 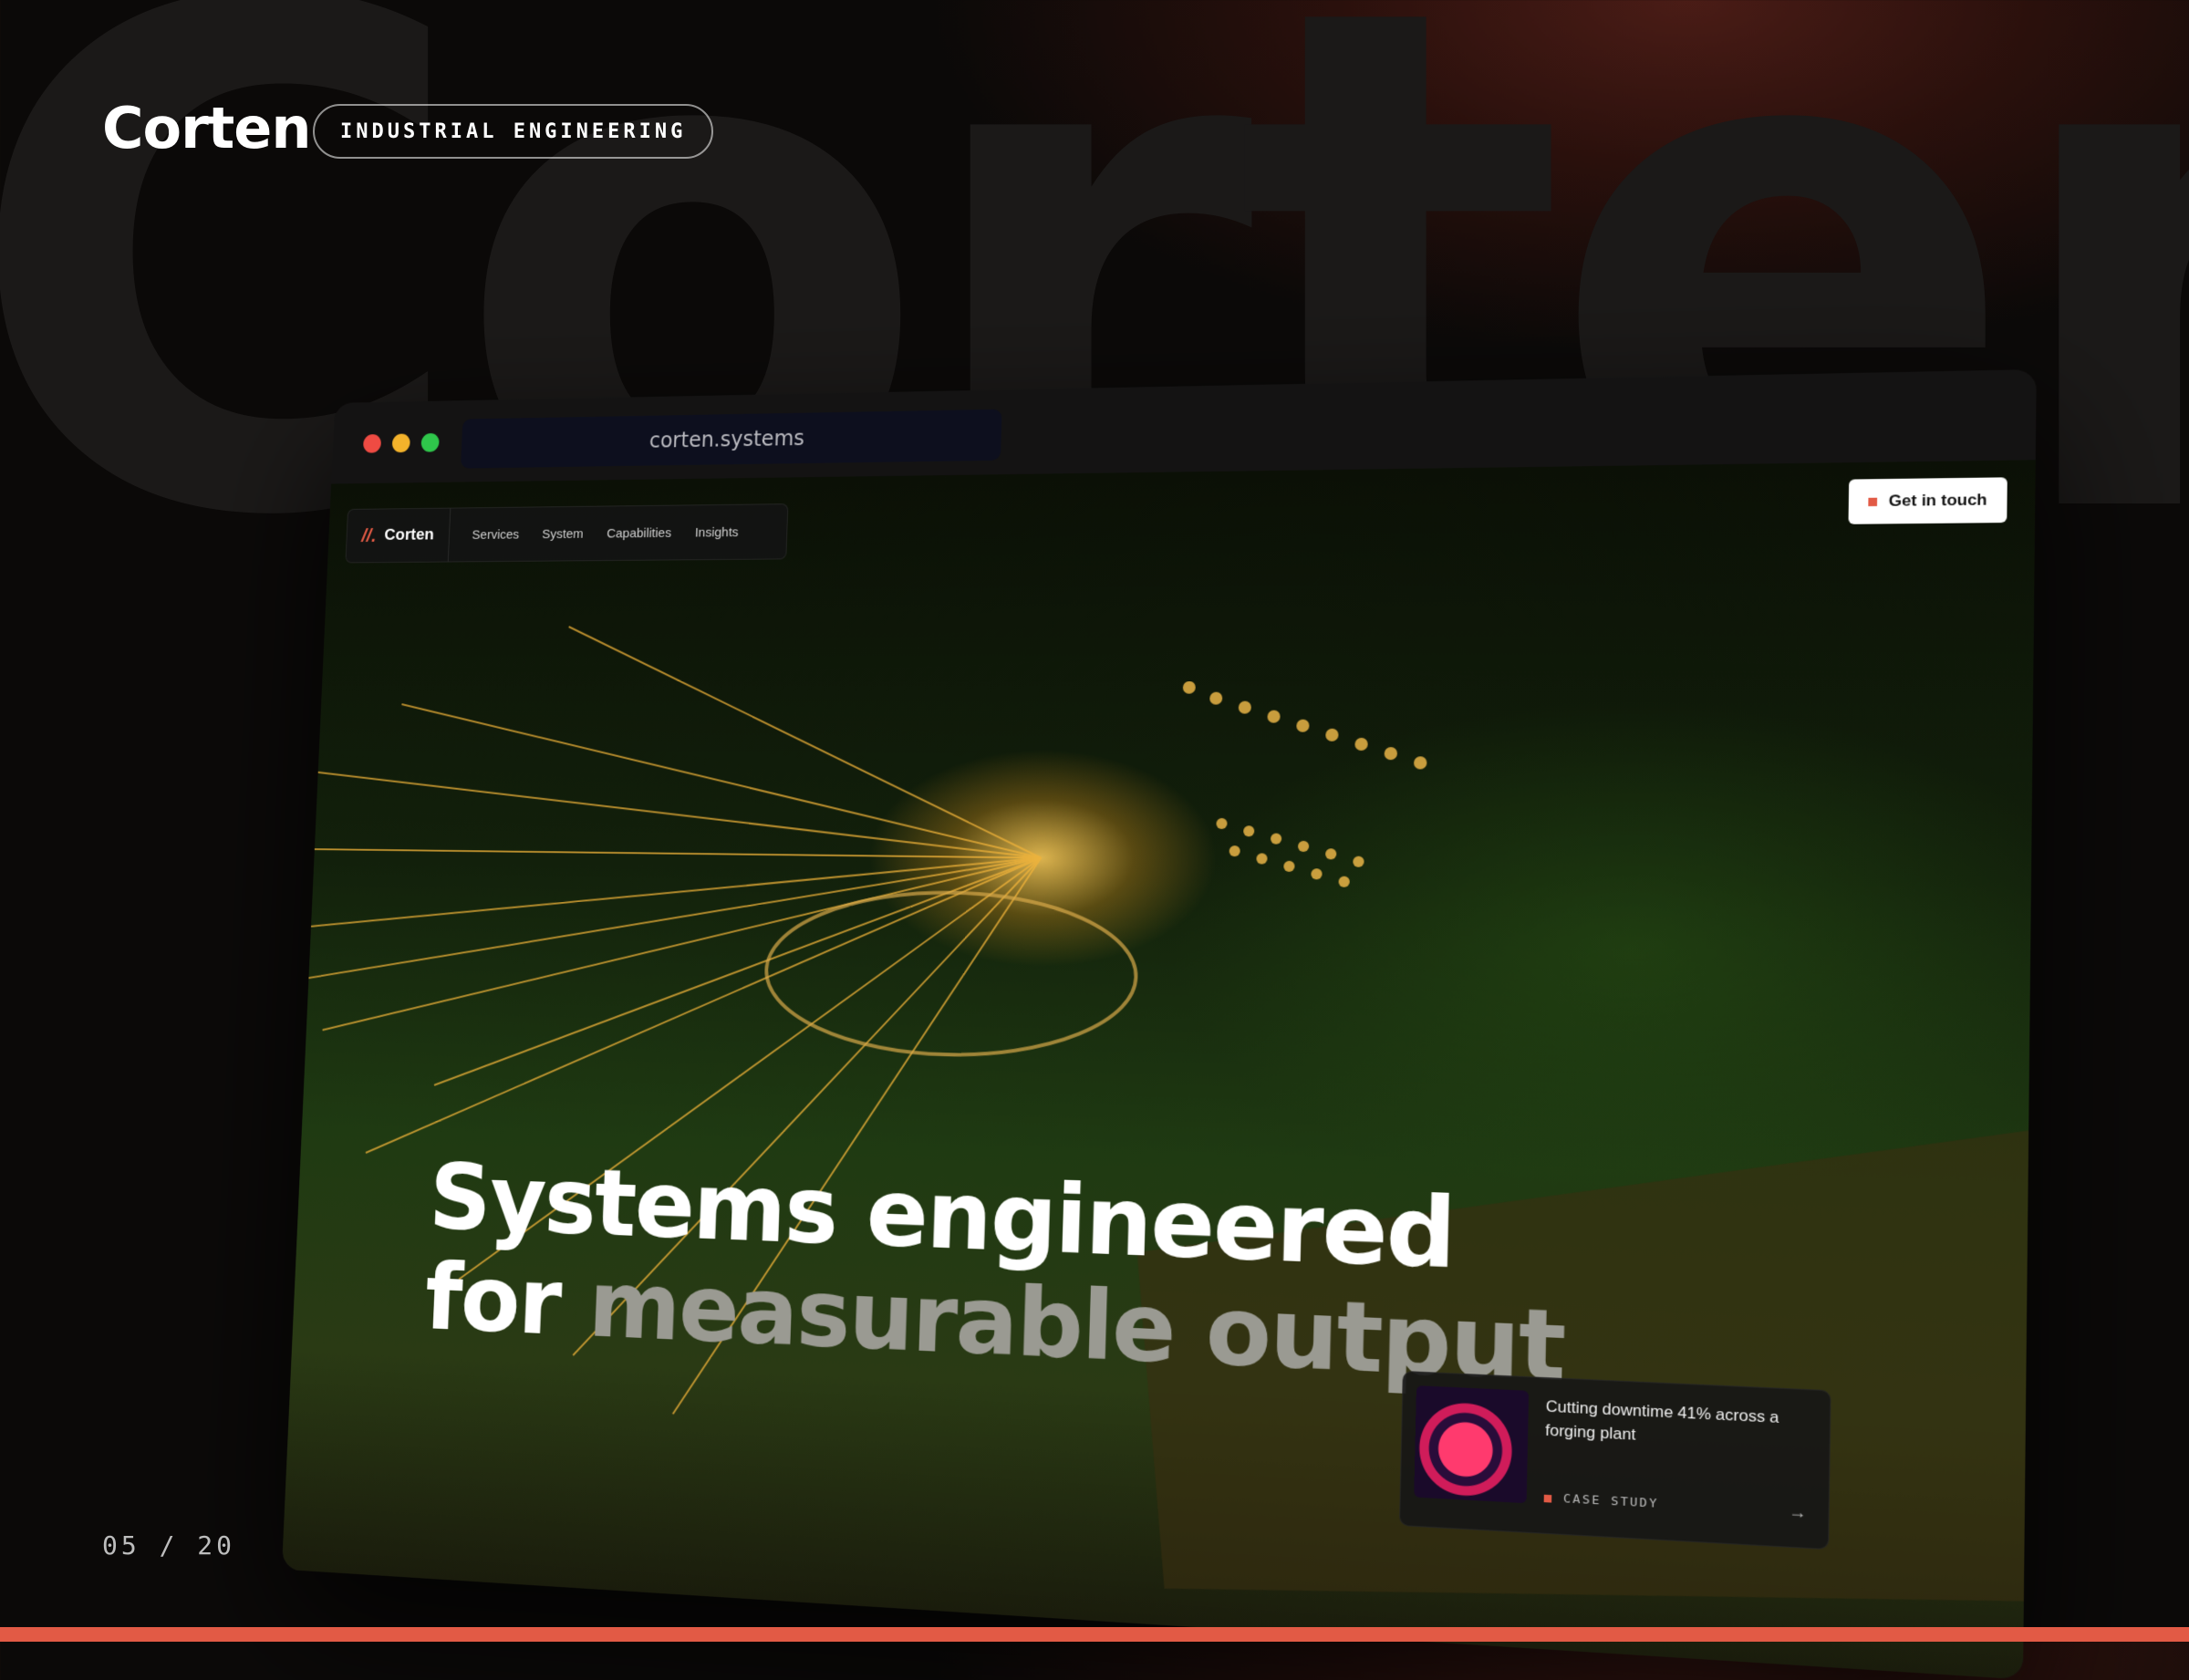 I want to click on cta-label: Get in touch, so click(x=1938, y=501).